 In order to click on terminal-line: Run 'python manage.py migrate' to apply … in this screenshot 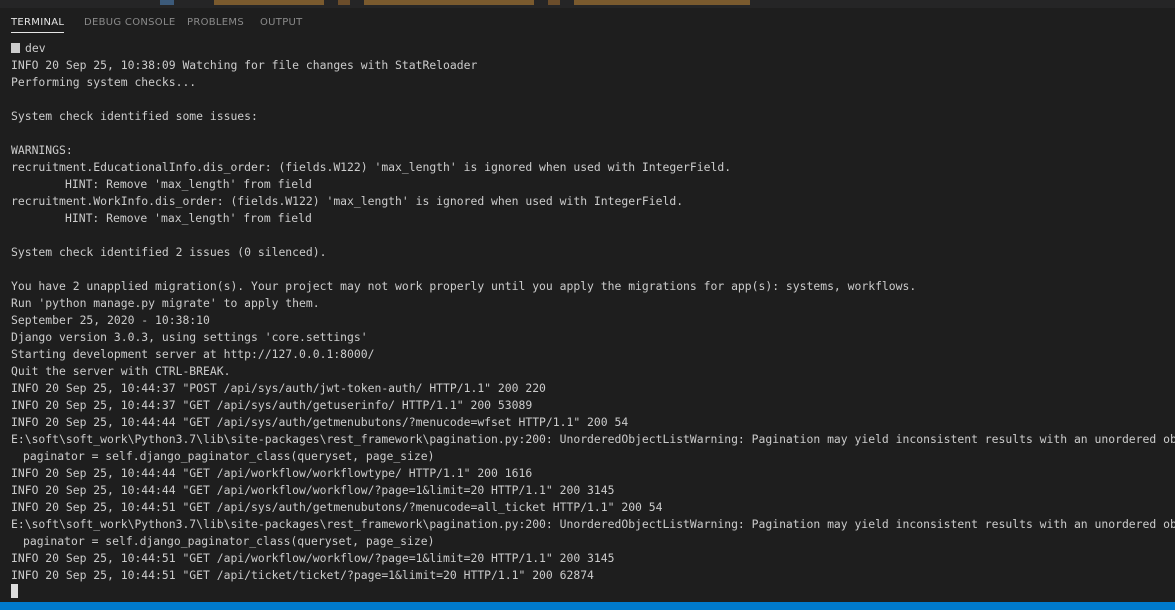, I will do `click(165, 303)`.